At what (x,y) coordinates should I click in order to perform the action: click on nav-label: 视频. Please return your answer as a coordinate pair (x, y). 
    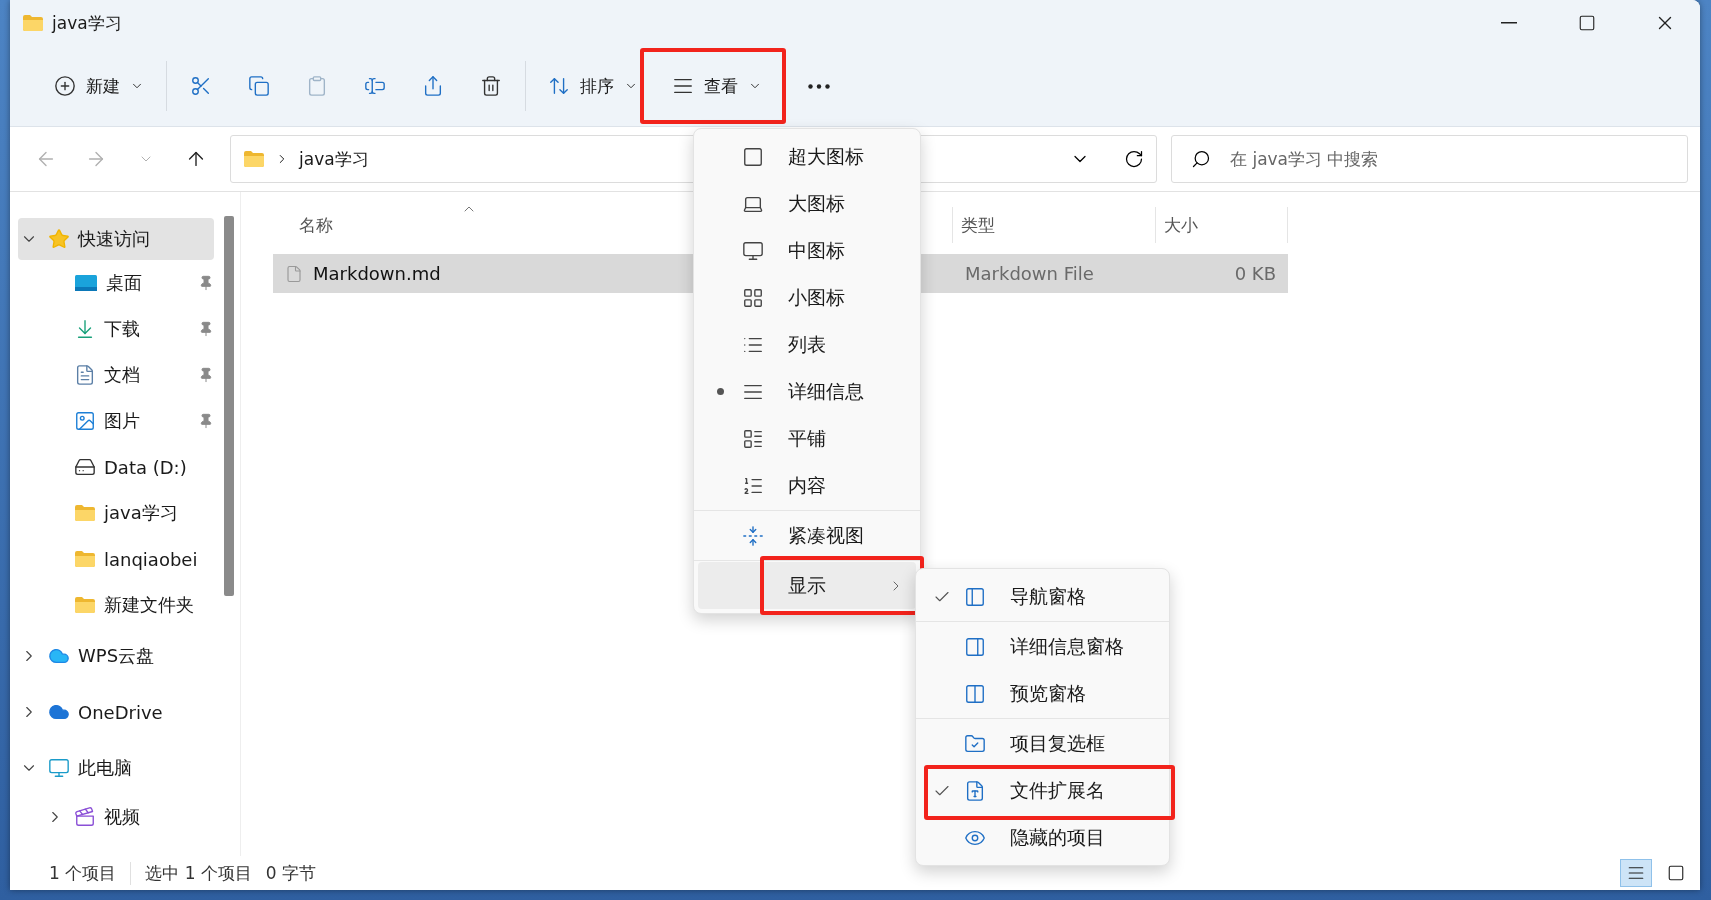
    Looking at the image, I should click on (122, 817).